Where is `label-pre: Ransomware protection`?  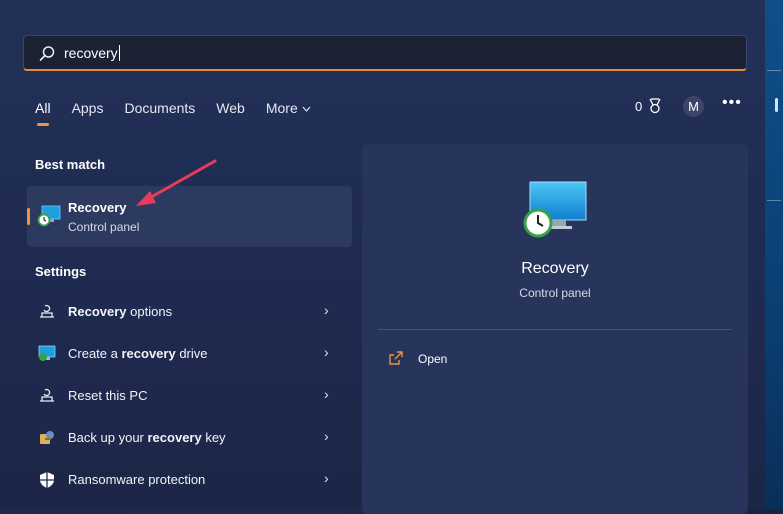 label-pre: Ransomware protection is located at coordinates (137, 479).